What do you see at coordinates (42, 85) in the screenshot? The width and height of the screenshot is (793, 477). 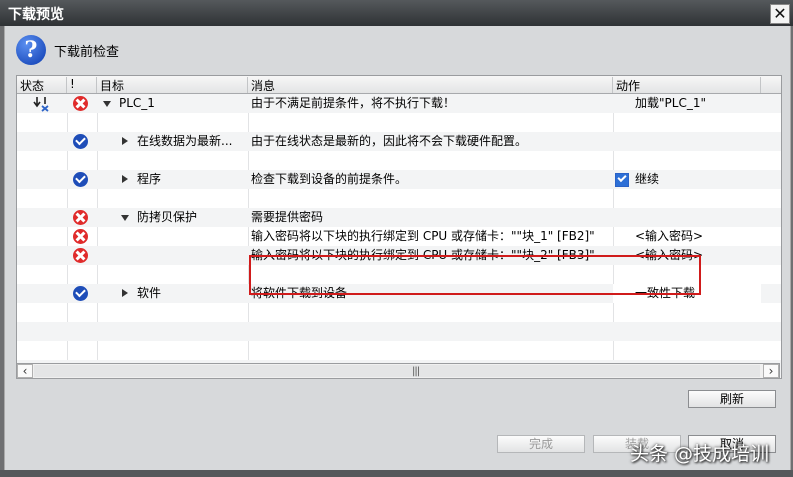 I see `column-header-status: 状态` at bounding box center [42, 85].